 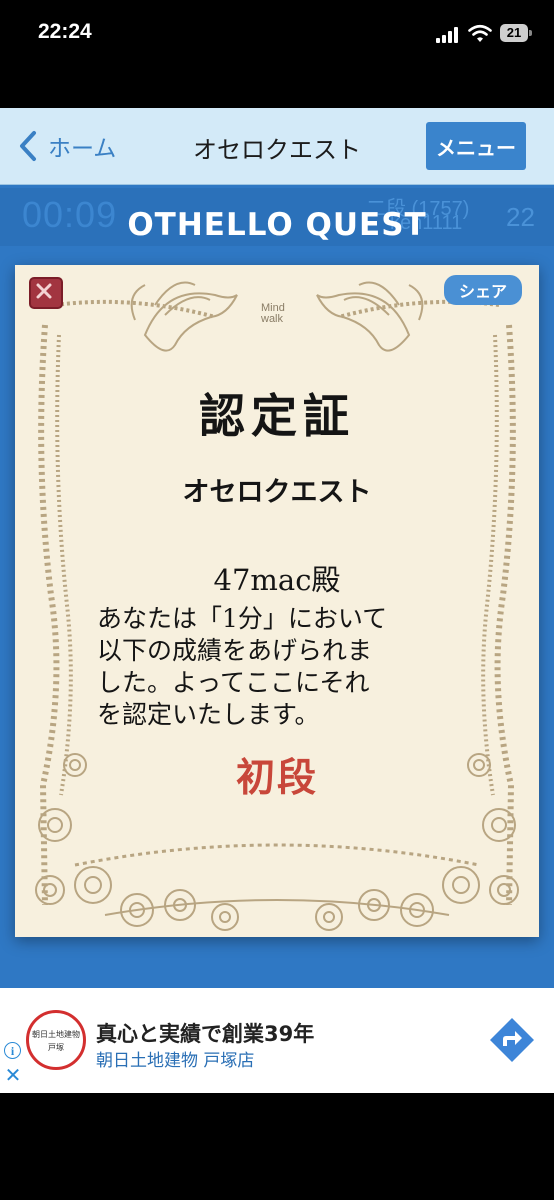 What do you see at coordinates (208, 714) in the screenshot?
I see `body-line: を認定いたします。` at bounding box center [208, 714].